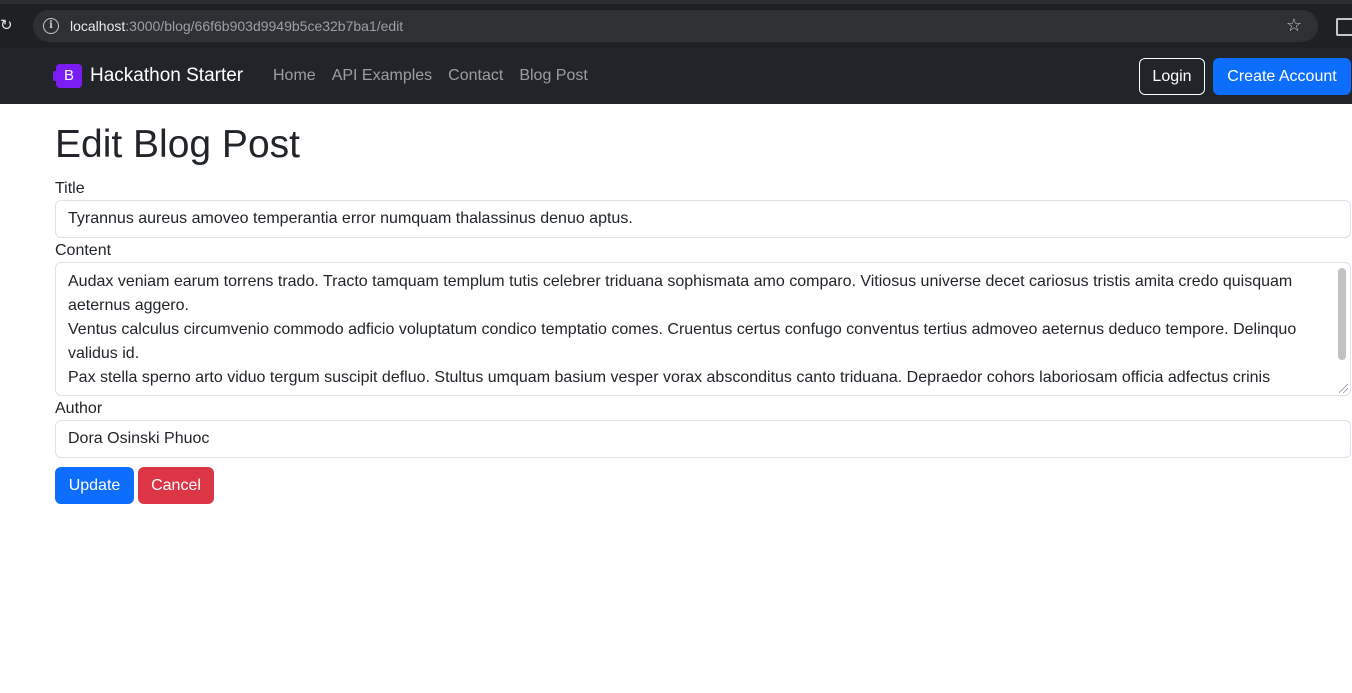 The height and width of the screenshot is (693, 1352). Describe the element at coordinates (79, 408) in the screenshot. I see `author-label: Author` at that location.